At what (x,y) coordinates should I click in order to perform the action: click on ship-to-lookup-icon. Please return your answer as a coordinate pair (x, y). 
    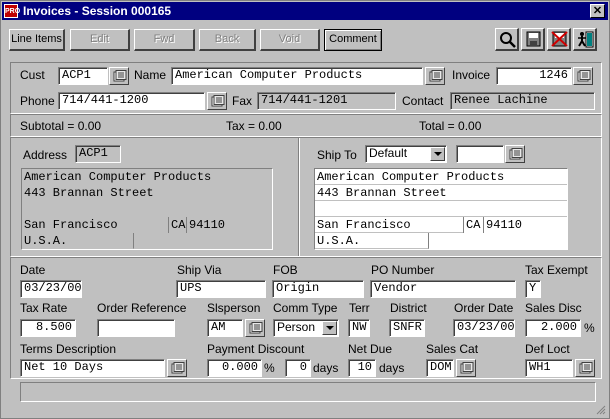
    Looking at the image, I should click on (515, 154).